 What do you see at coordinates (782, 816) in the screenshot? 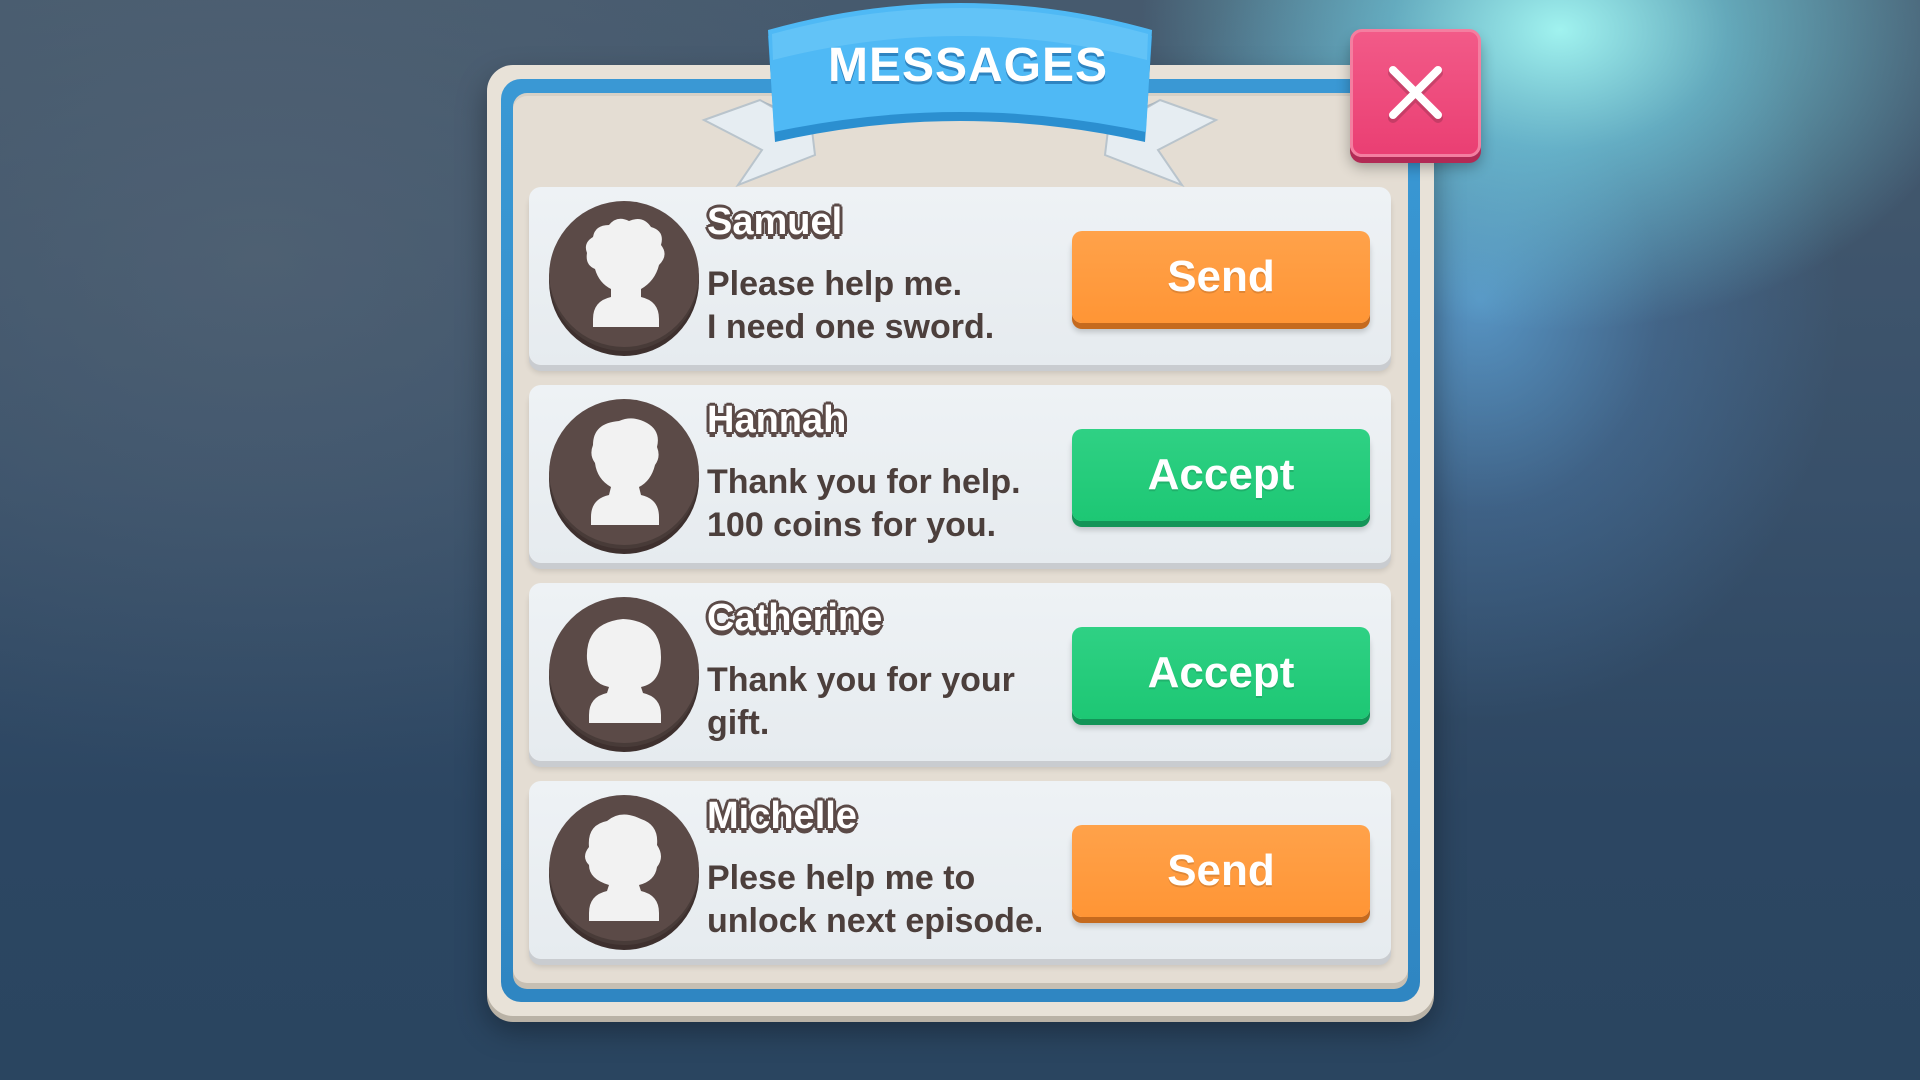
I see `sender-name: Michelle` at bounding box center [782, 816].